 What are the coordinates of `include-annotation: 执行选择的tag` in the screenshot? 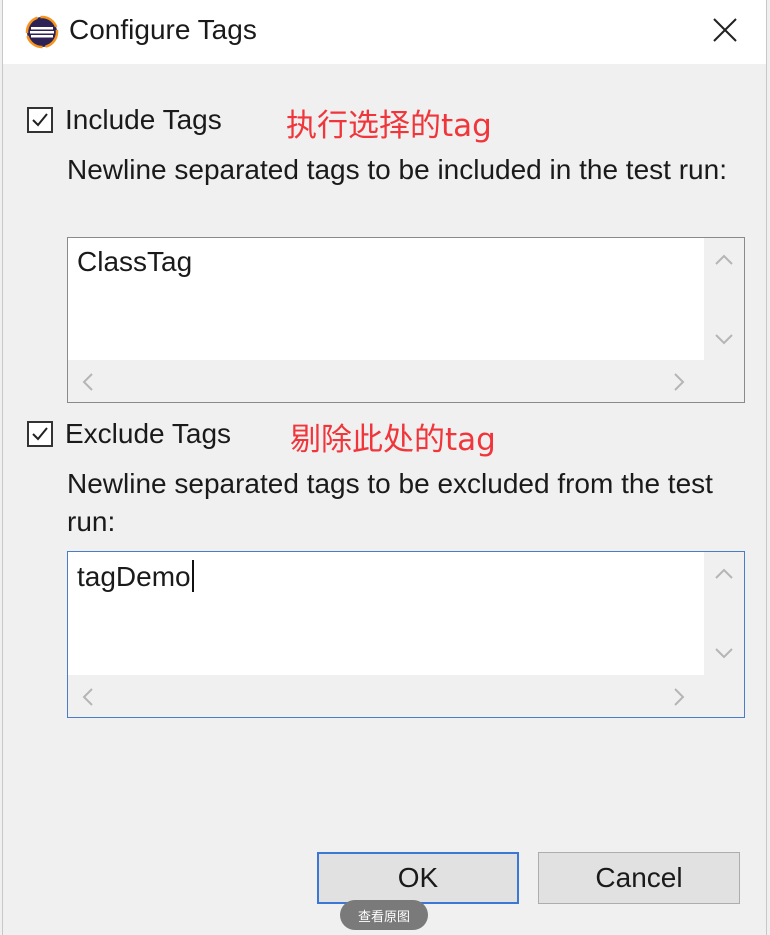 It's located at (389, 126).